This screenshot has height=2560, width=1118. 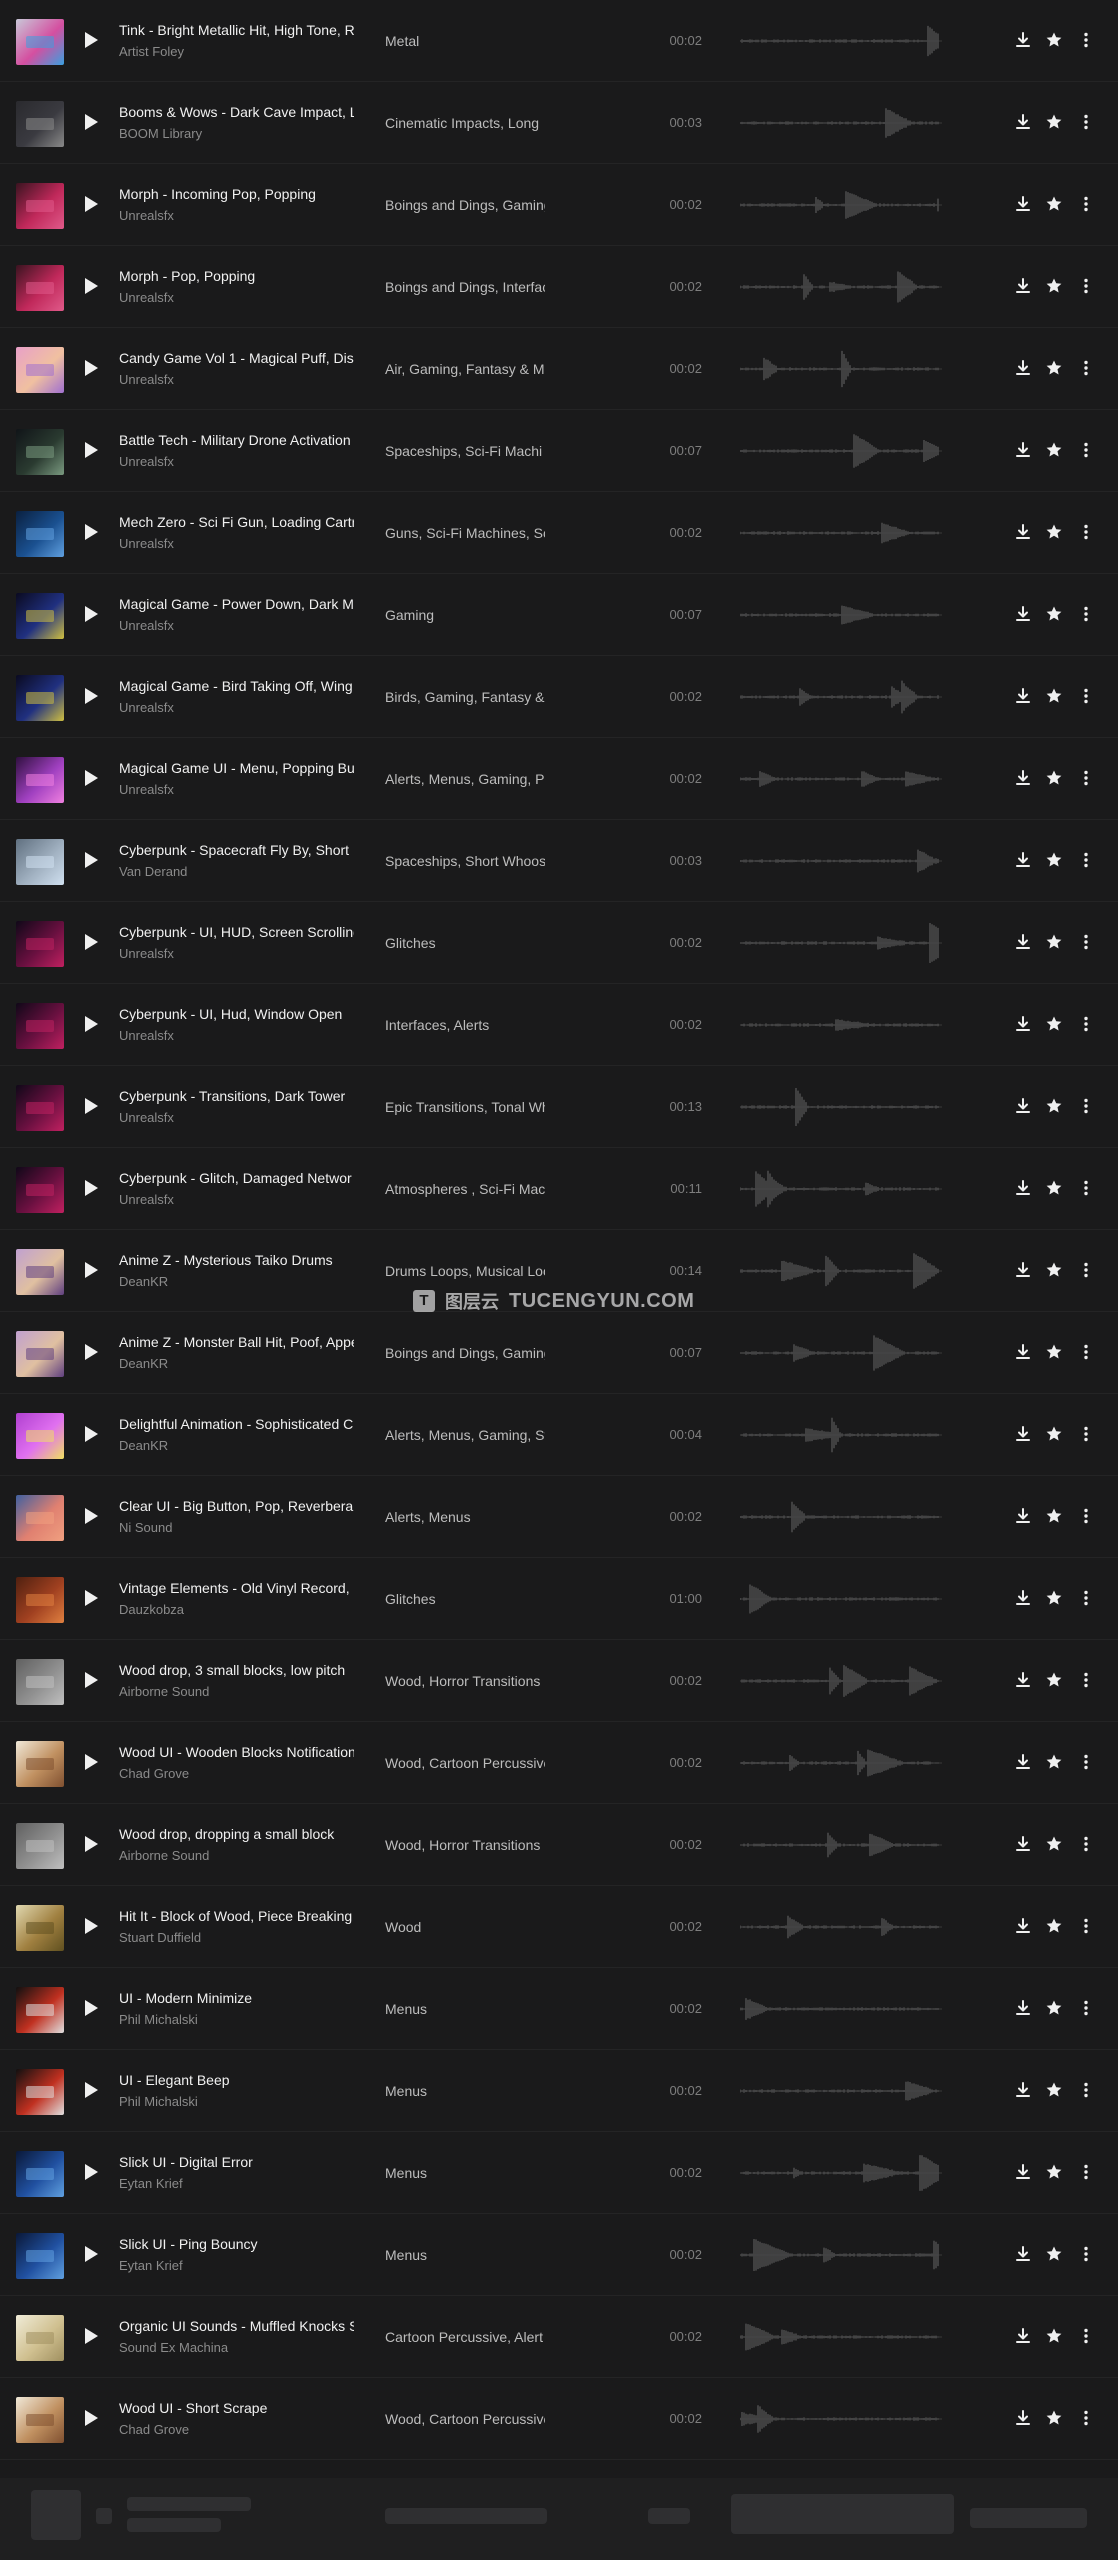 What do you see at coordinates (236, 2347) in the screenshot?
I see `track-artist: Sound Ex Machina` at bounding box center [236, 2347].